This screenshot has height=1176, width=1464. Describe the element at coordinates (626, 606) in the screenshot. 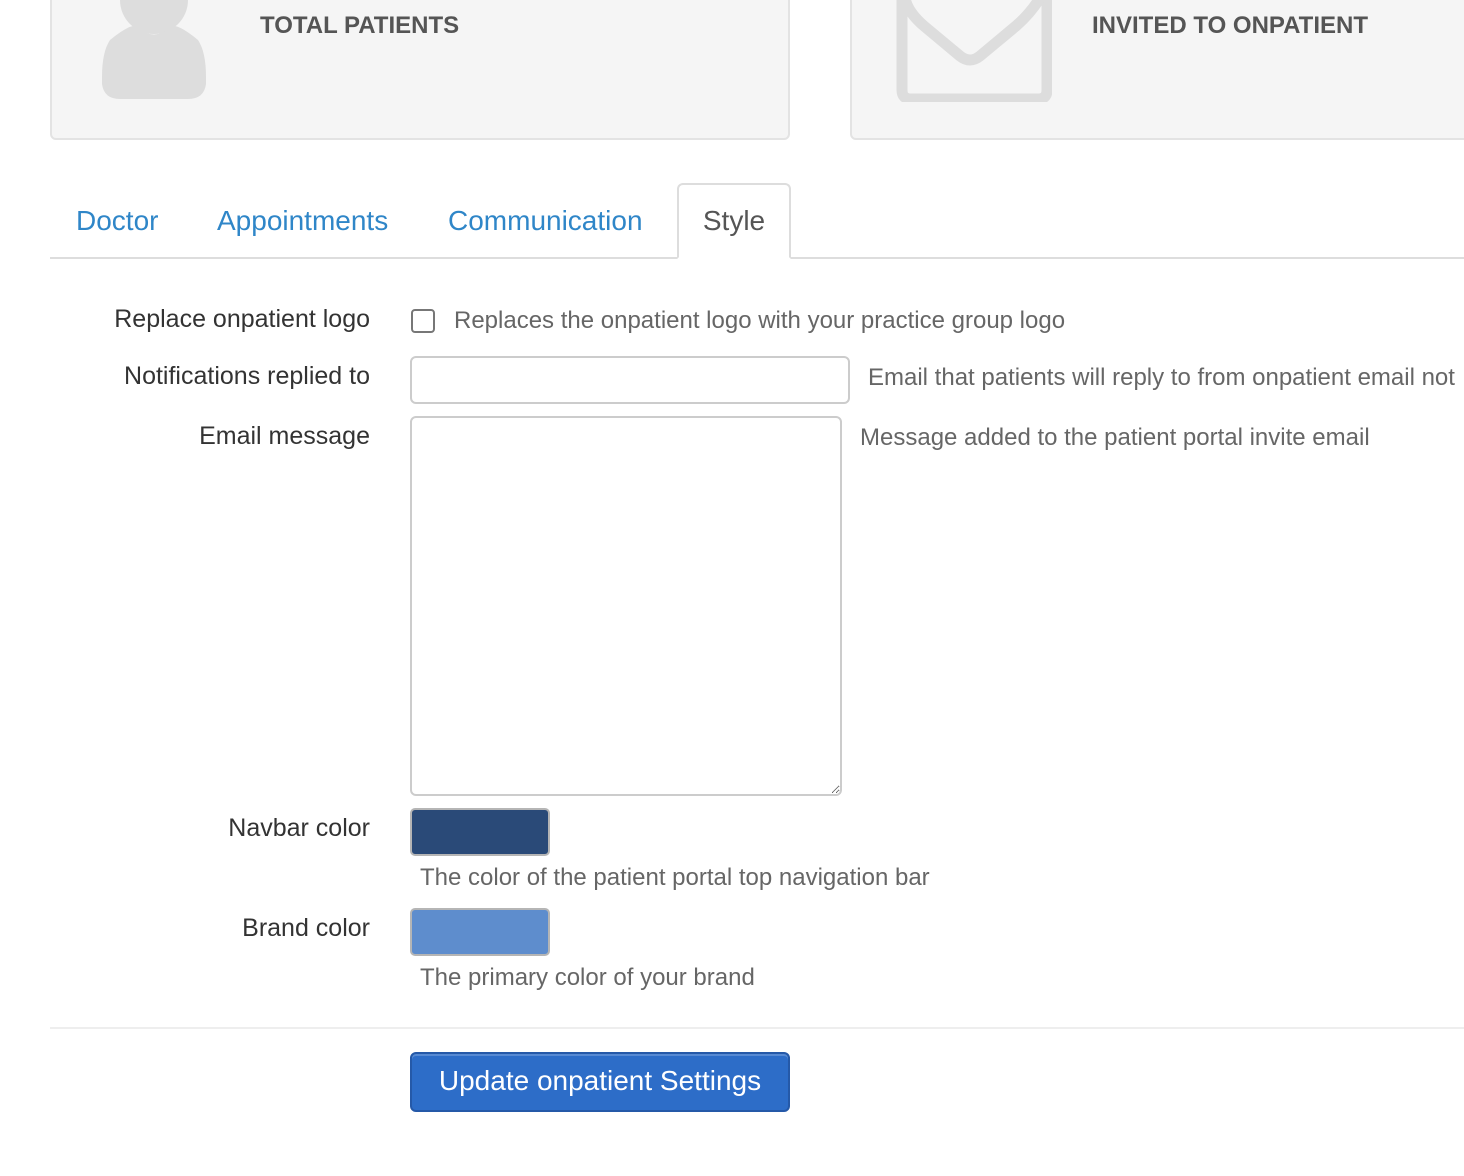

I see `email-message-textarea` at that location.